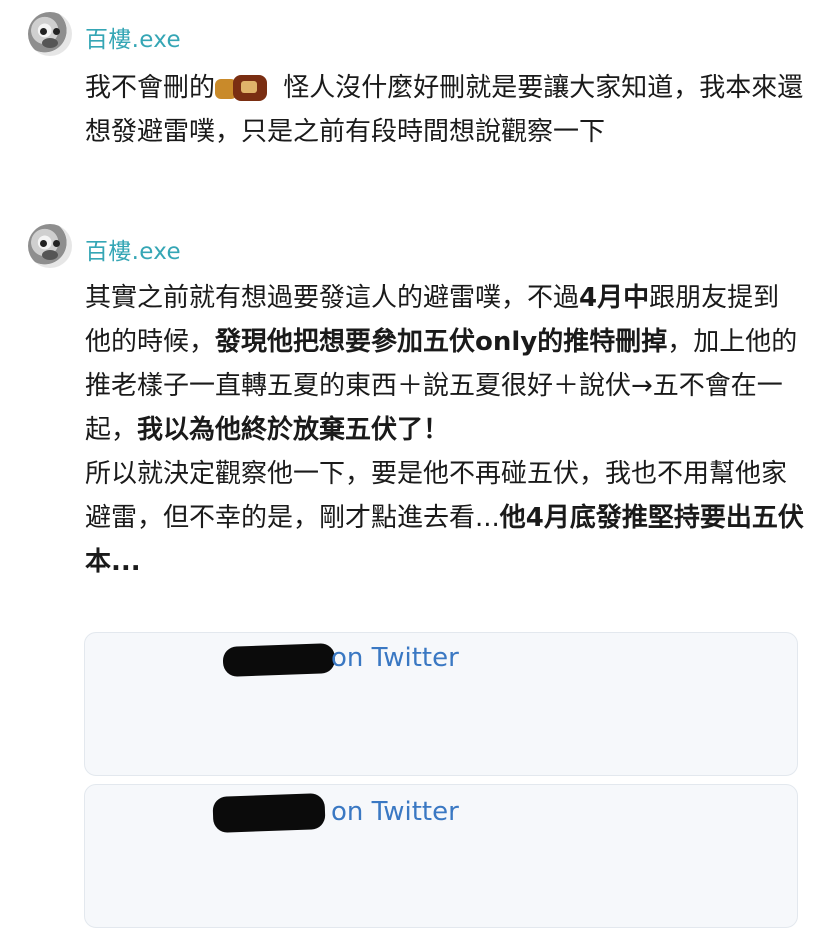 This screenshot has height=944, width=828. Describe the element at coordinates (441, 342) in the screenshot. I see `post-text-bold: 發現他把想要參加五伏only的推特刪掉` at that location.